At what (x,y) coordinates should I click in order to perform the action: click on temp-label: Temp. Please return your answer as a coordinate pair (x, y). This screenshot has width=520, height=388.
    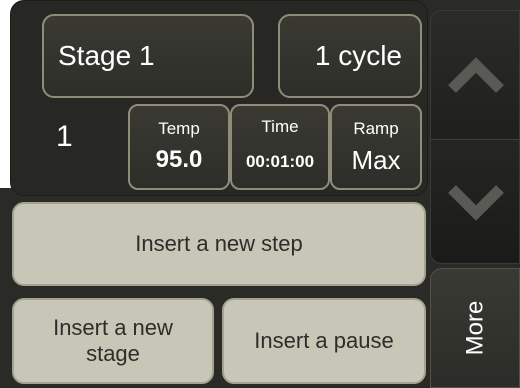
    Looking at the image, I should click on (179, 128).